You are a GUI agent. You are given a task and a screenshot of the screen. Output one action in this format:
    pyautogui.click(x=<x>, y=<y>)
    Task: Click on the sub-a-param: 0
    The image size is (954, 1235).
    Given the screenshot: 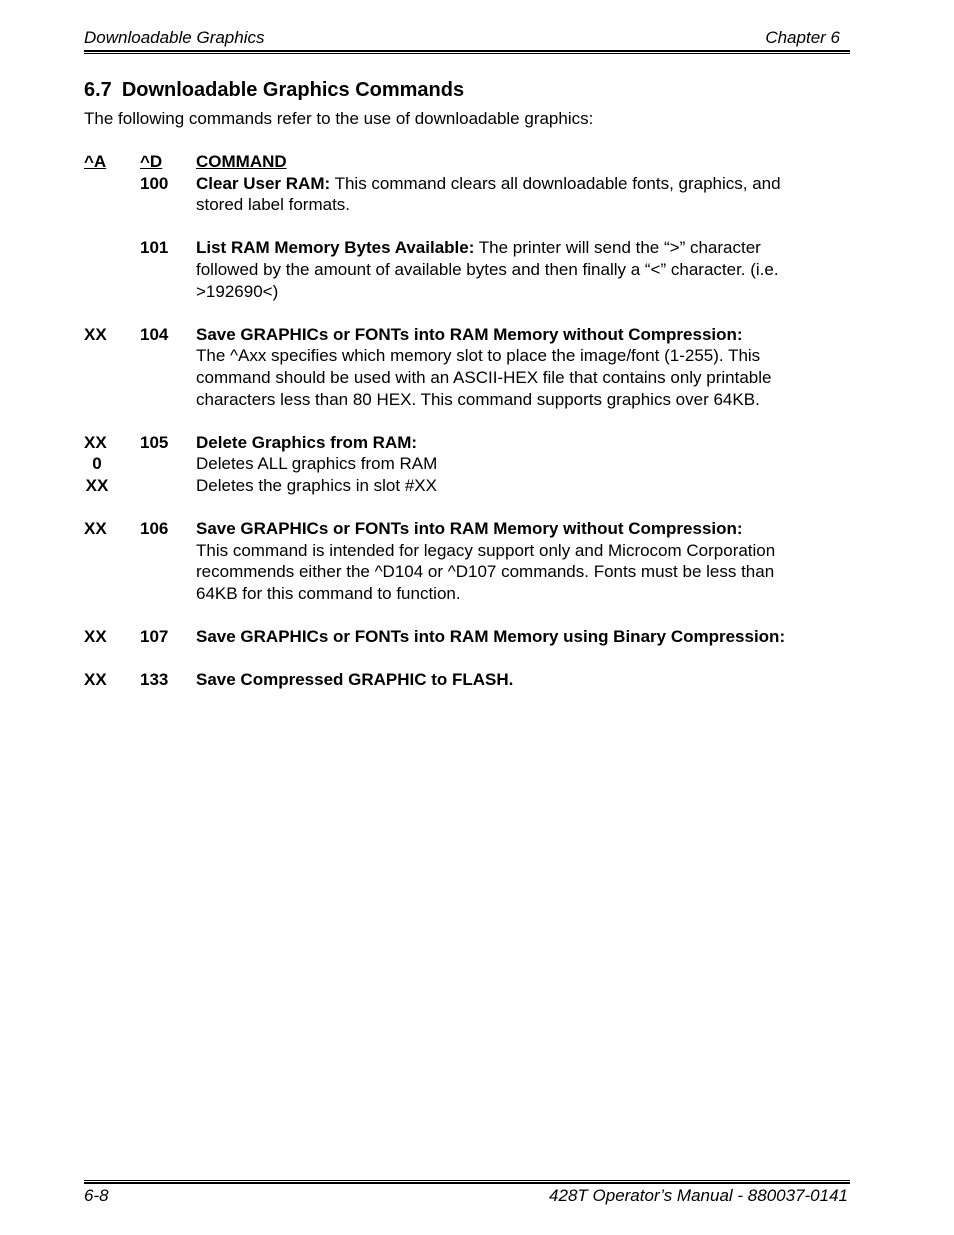 What is the action you would take?
    pyautogui.click(x=97, y=464)
    